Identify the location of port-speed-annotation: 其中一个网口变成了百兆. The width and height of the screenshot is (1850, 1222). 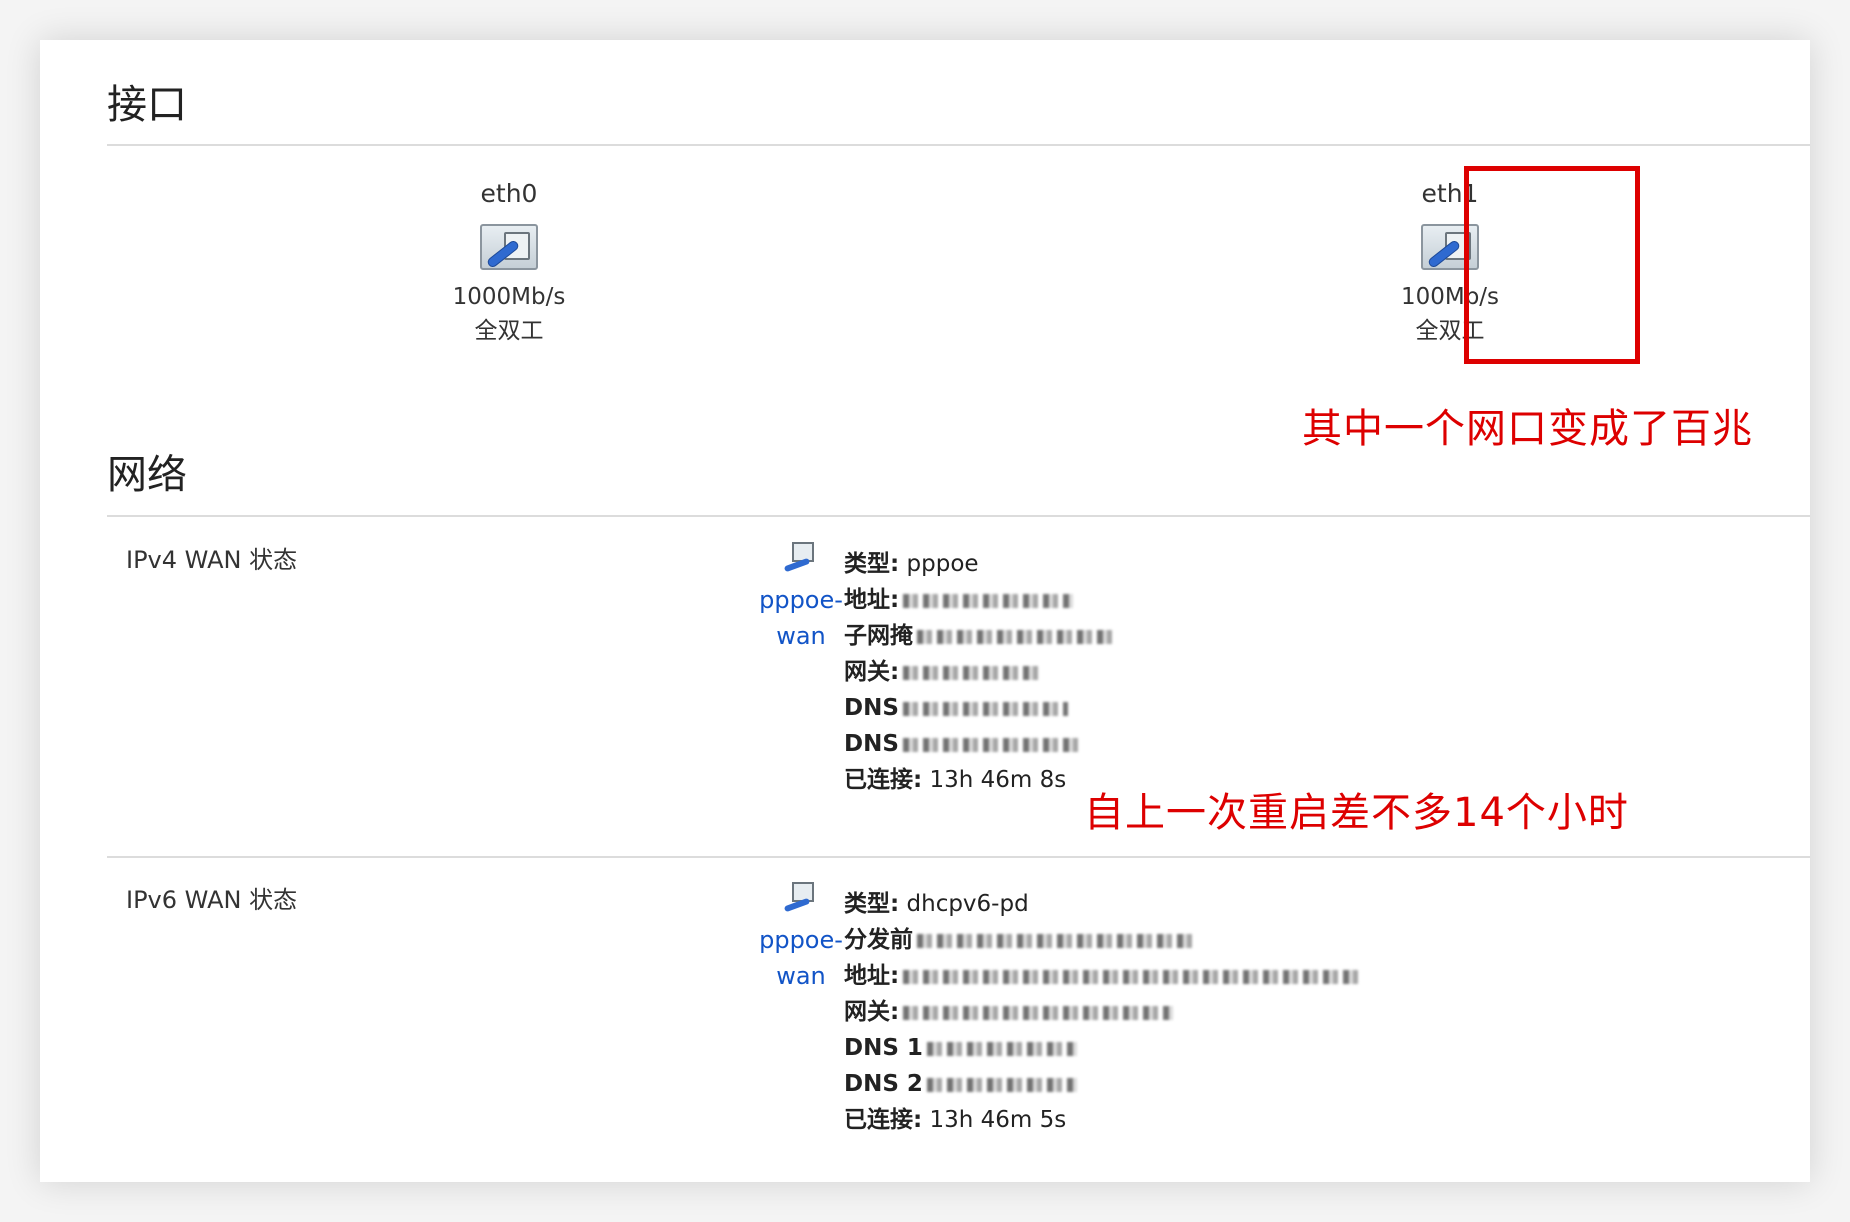
(1527, 429).